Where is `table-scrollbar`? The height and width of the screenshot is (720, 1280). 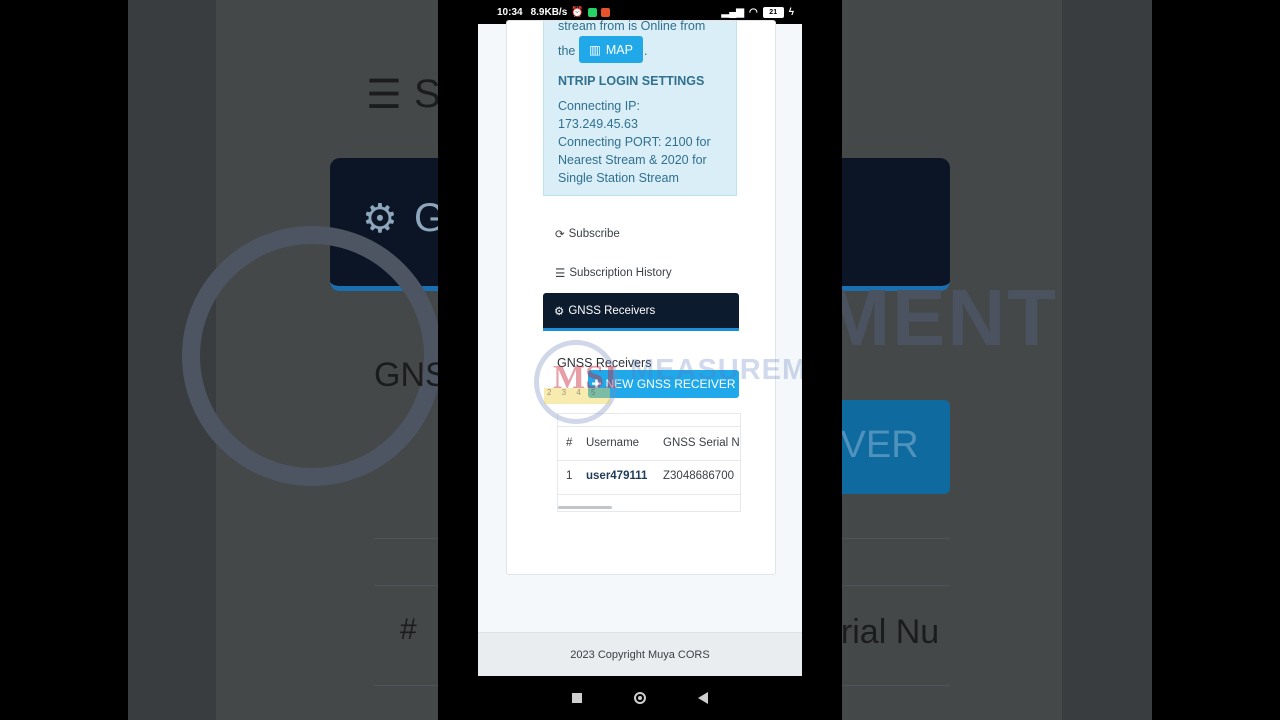 table-scrollbar is located at coordinates (585, 507).